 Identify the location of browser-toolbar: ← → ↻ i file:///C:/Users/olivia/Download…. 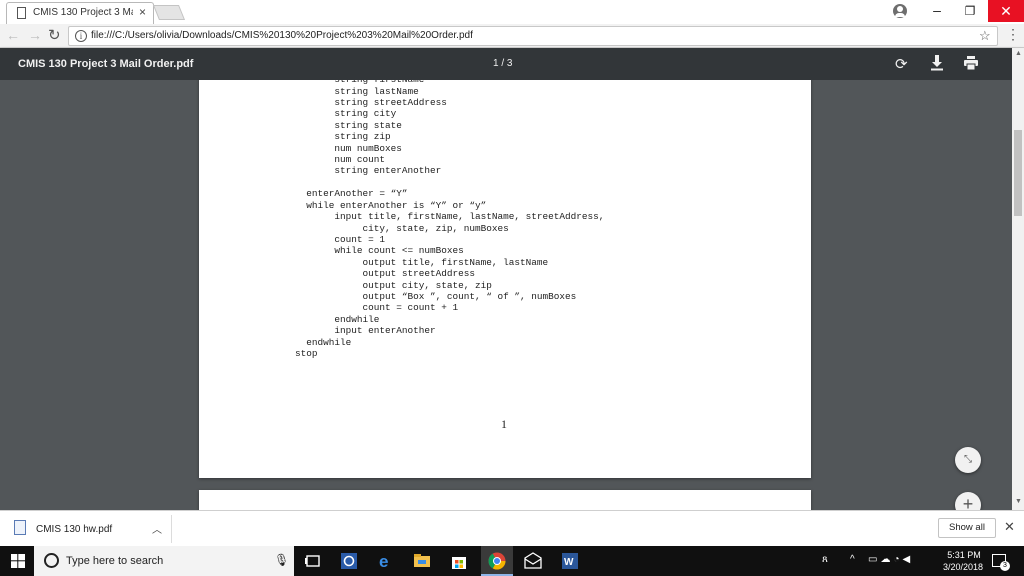
(512, 36).